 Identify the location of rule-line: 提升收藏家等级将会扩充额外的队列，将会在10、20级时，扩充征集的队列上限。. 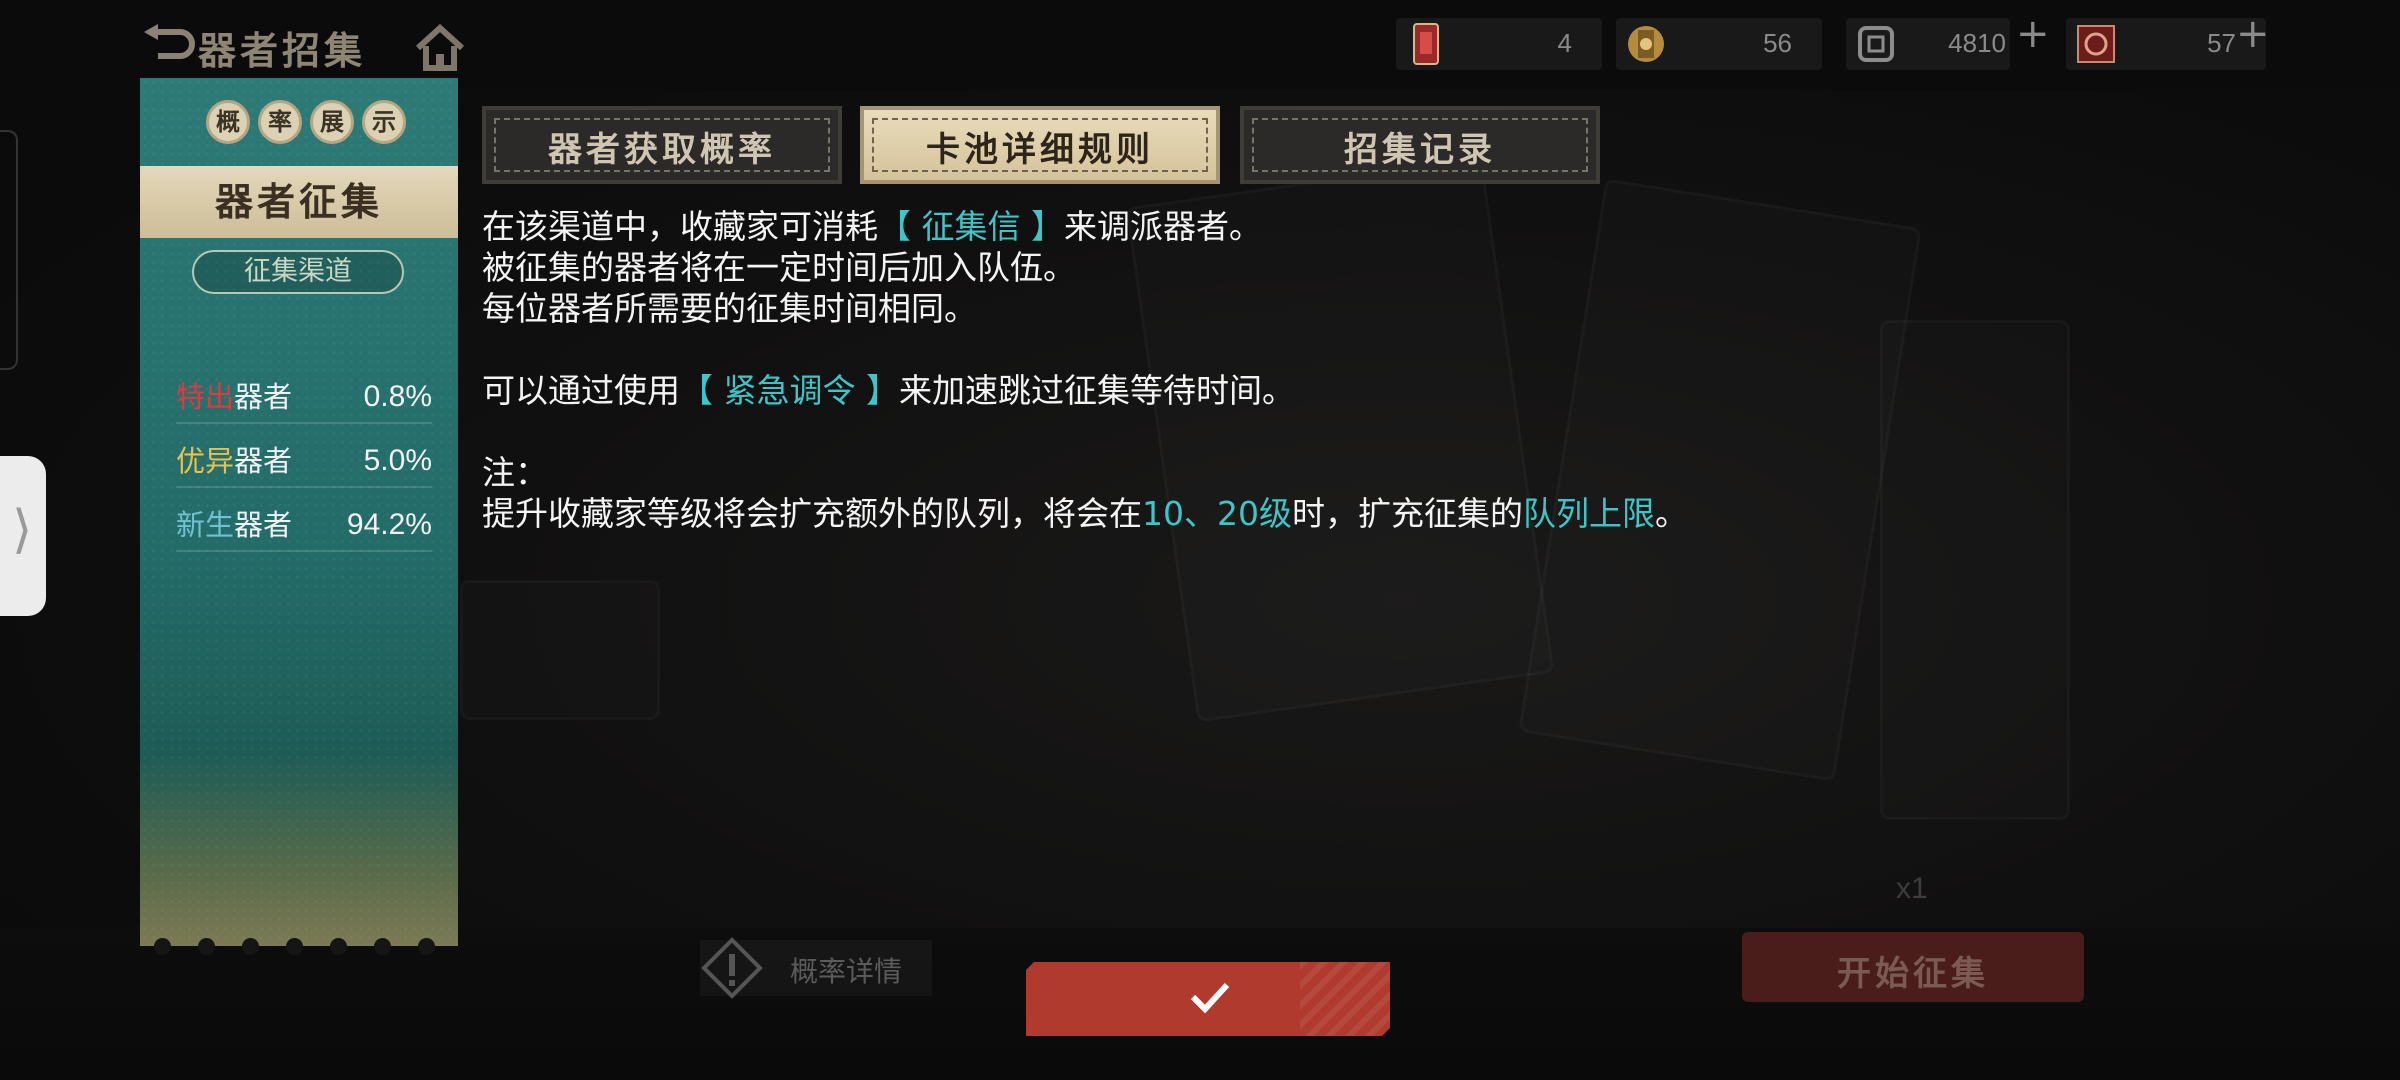
(1085, 513).